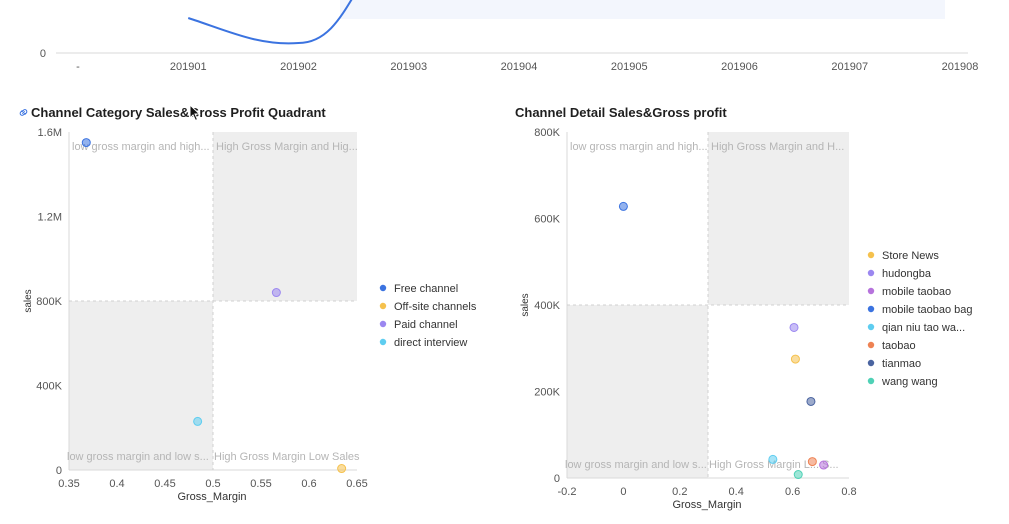 This screenshot has width=1009, height=524. I want to click on legend-label: mobile taobao bag, so click(927, 310).